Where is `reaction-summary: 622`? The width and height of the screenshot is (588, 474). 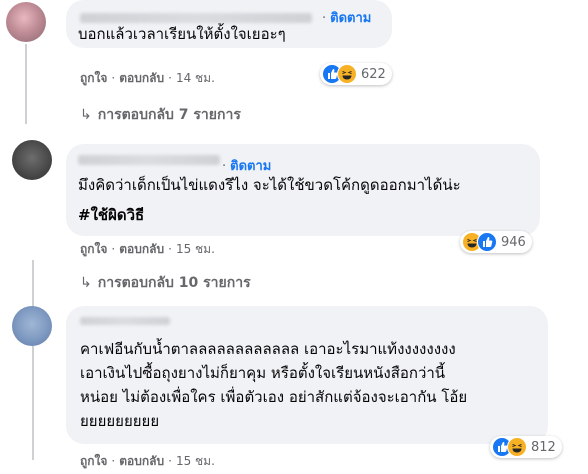 reaction-summary: 622 is located at coordinates (356, 74).